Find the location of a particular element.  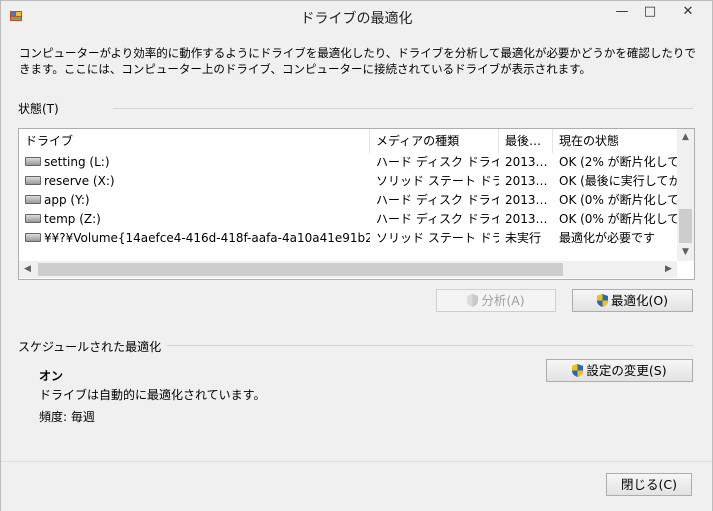

drive-name: app (Y:) is located at coordinates (67, 200).